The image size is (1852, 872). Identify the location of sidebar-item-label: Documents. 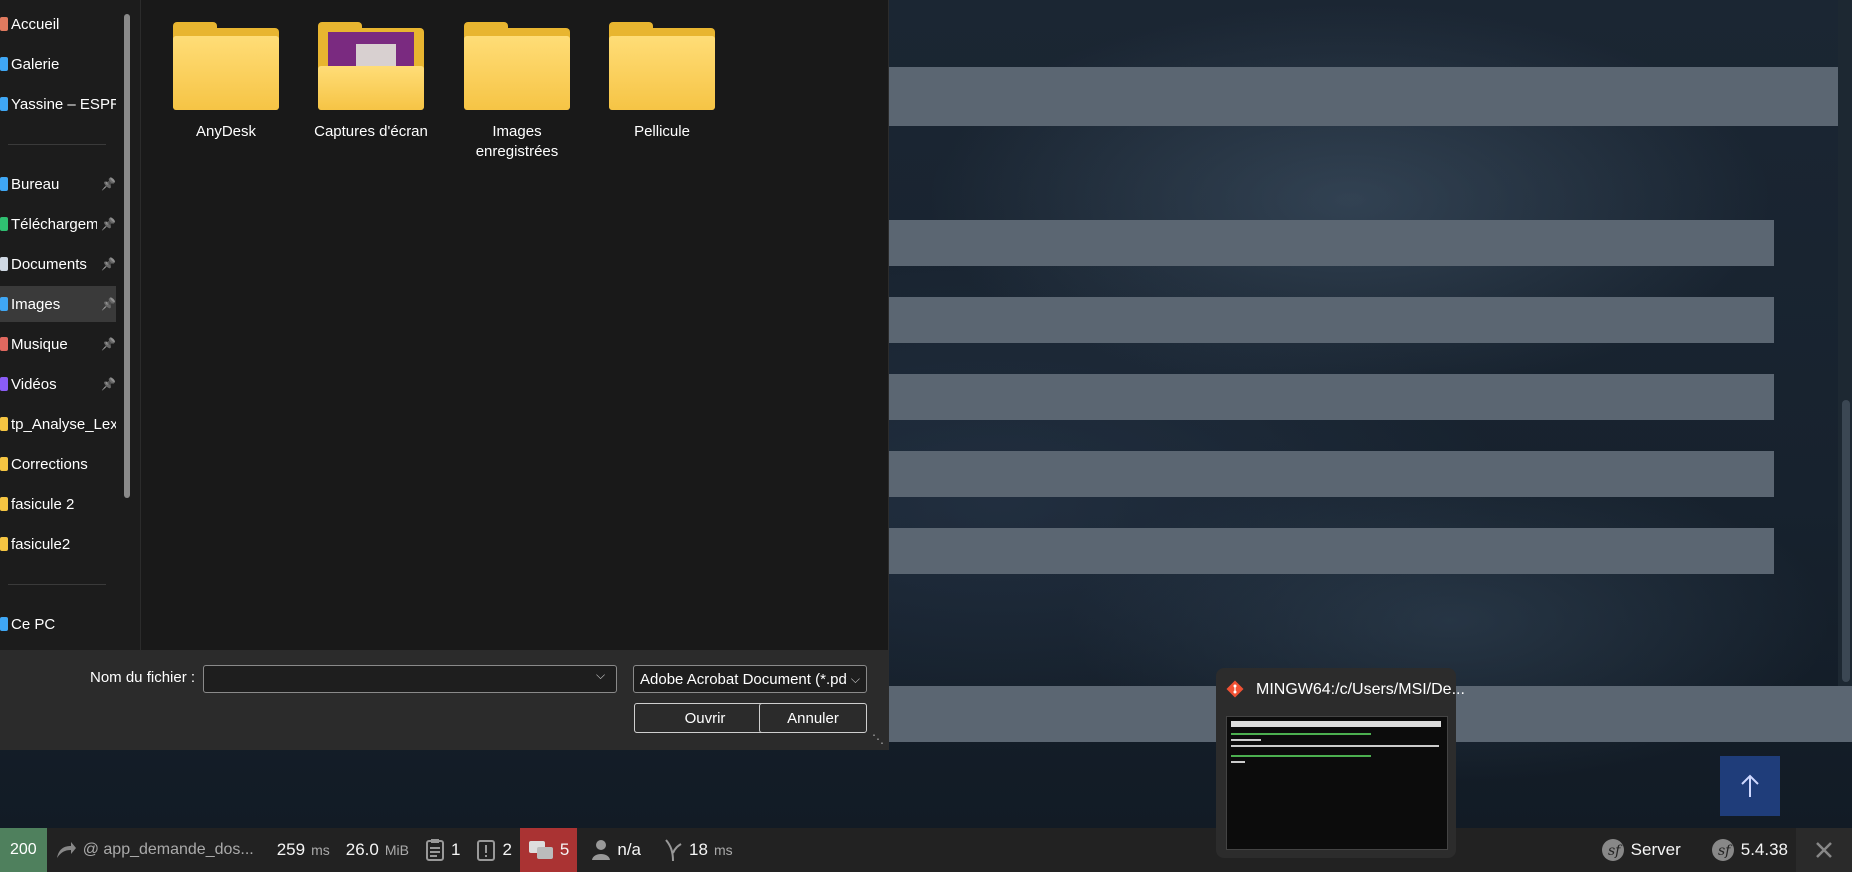
(49, 264).